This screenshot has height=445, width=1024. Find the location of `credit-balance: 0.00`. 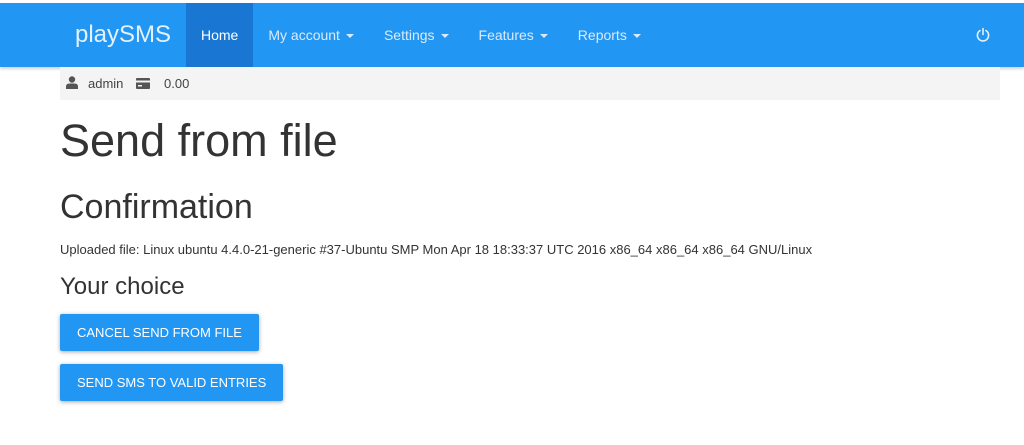

credit-balance: 0.00 is located at coordinates (177, 83).